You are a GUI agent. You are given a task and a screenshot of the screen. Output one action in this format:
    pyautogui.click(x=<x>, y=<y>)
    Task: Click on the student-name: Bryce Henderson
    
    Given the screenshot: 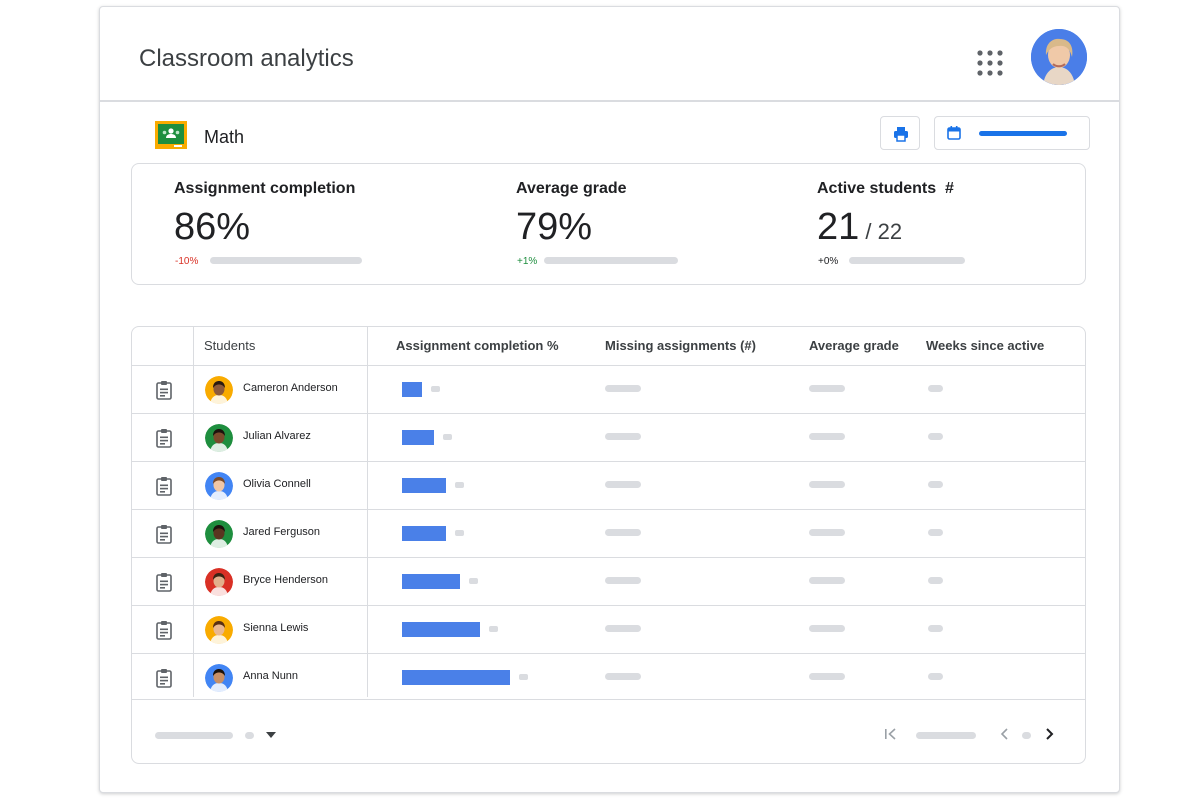 What is the action you would take?
    pyautogui.click(x=285, y=580)
    